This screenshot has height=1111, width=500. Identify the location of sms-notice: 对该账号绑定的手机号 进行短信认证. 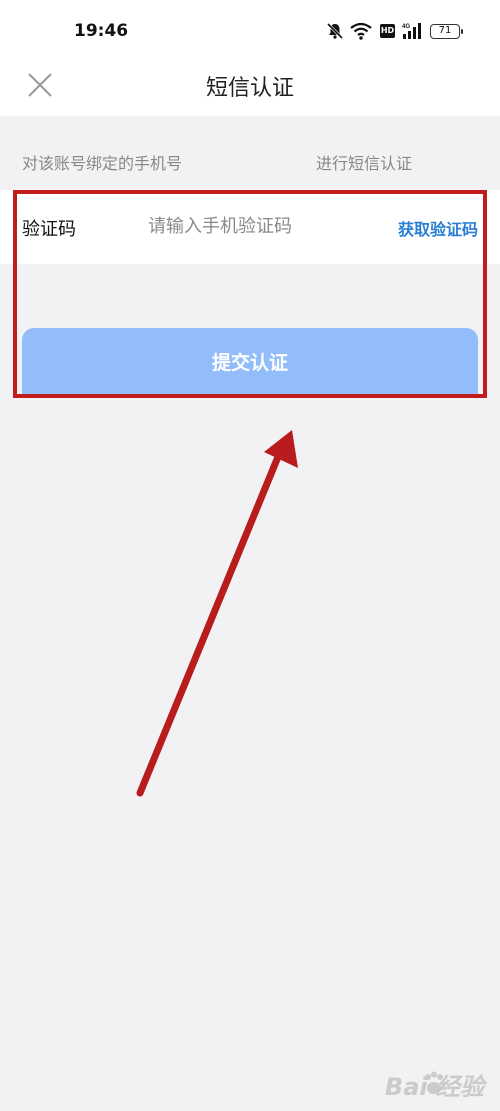
(217, 162).